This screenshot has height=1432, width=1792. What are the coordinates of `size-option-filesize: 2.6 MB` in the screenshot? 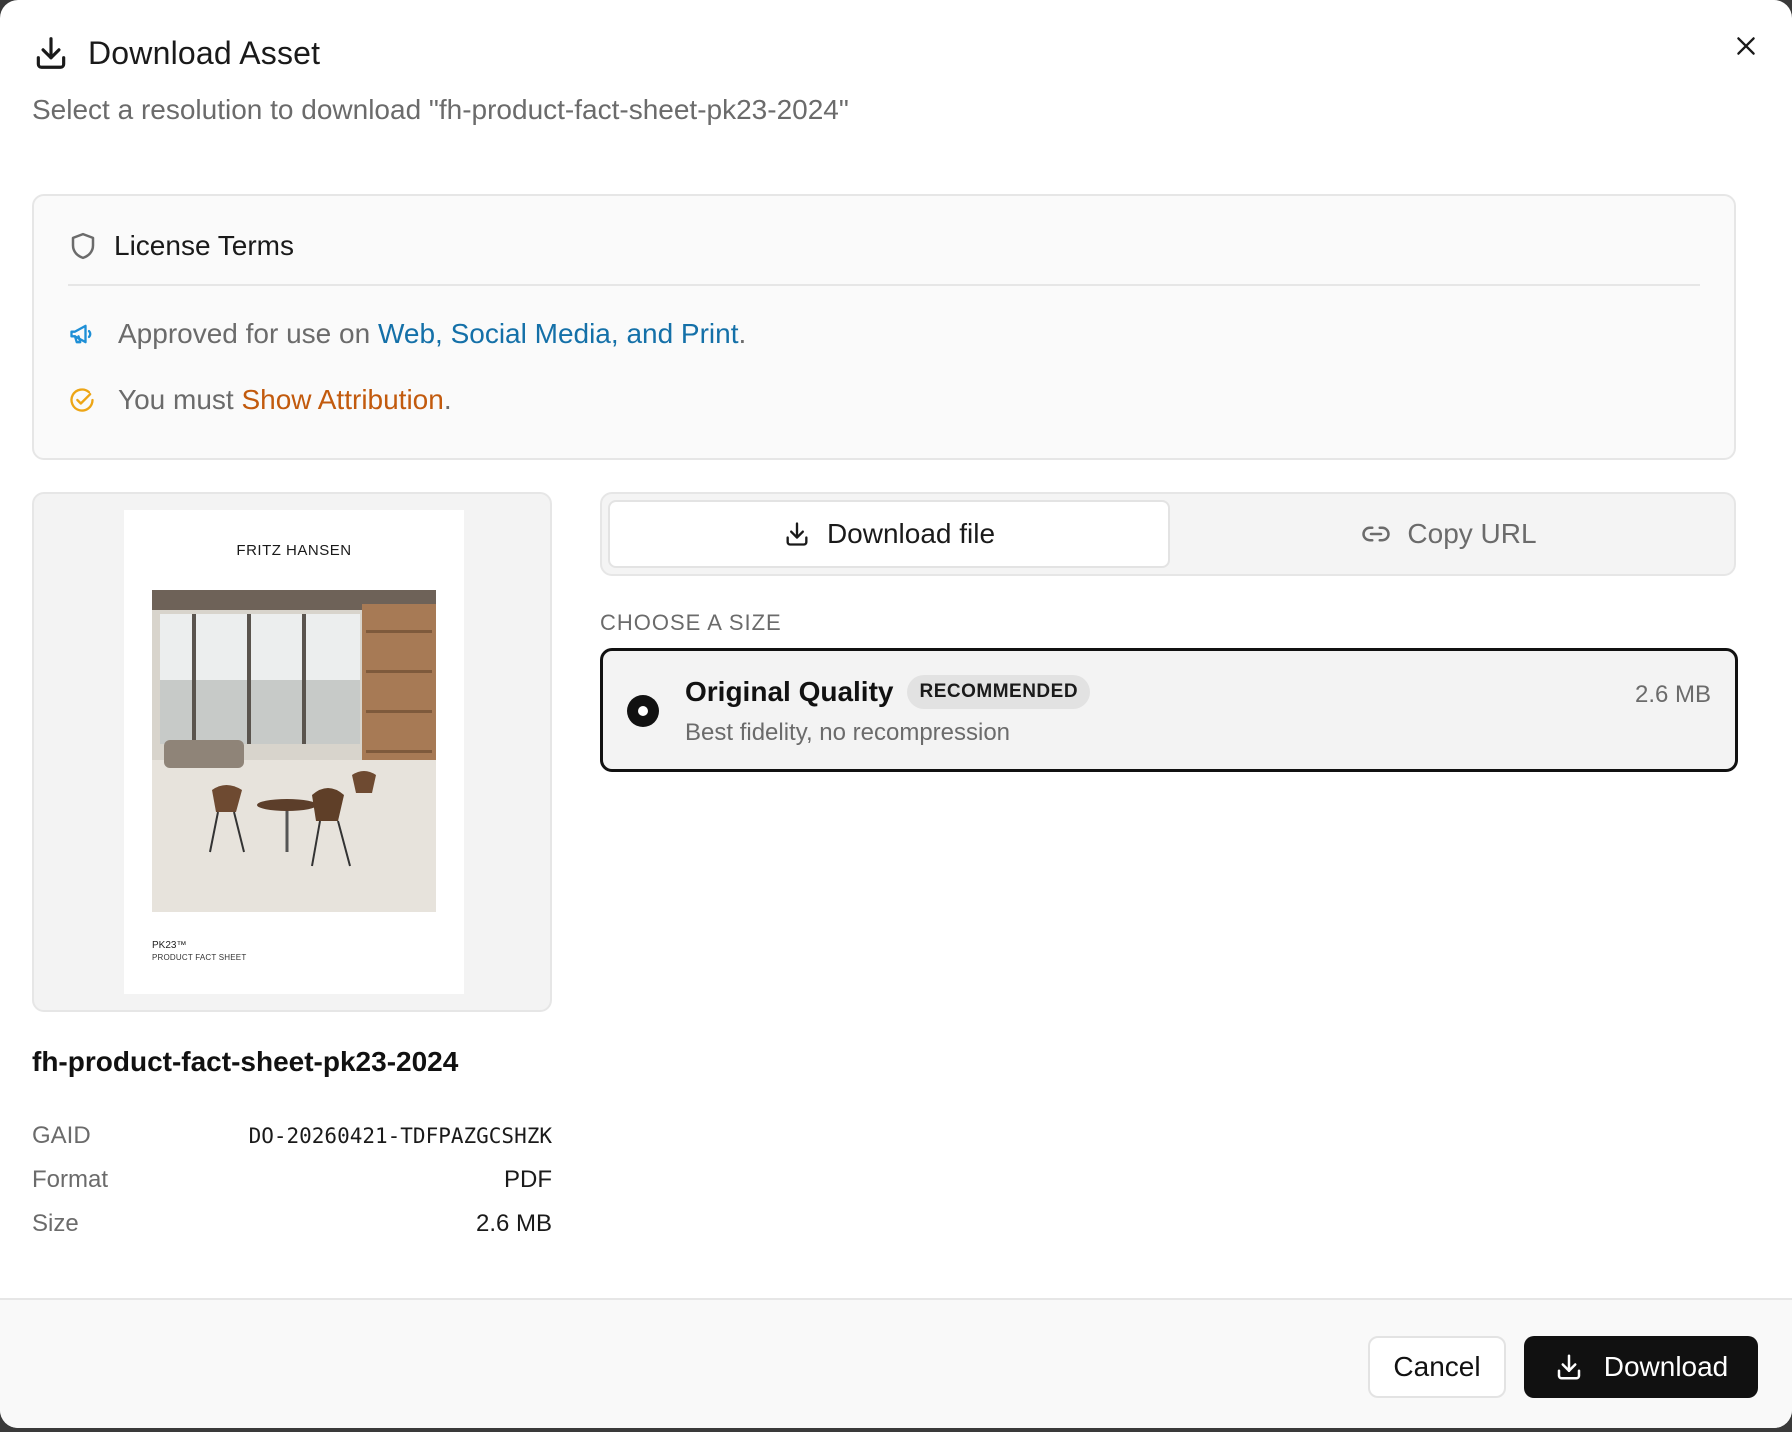 It's located at (1672, 694).